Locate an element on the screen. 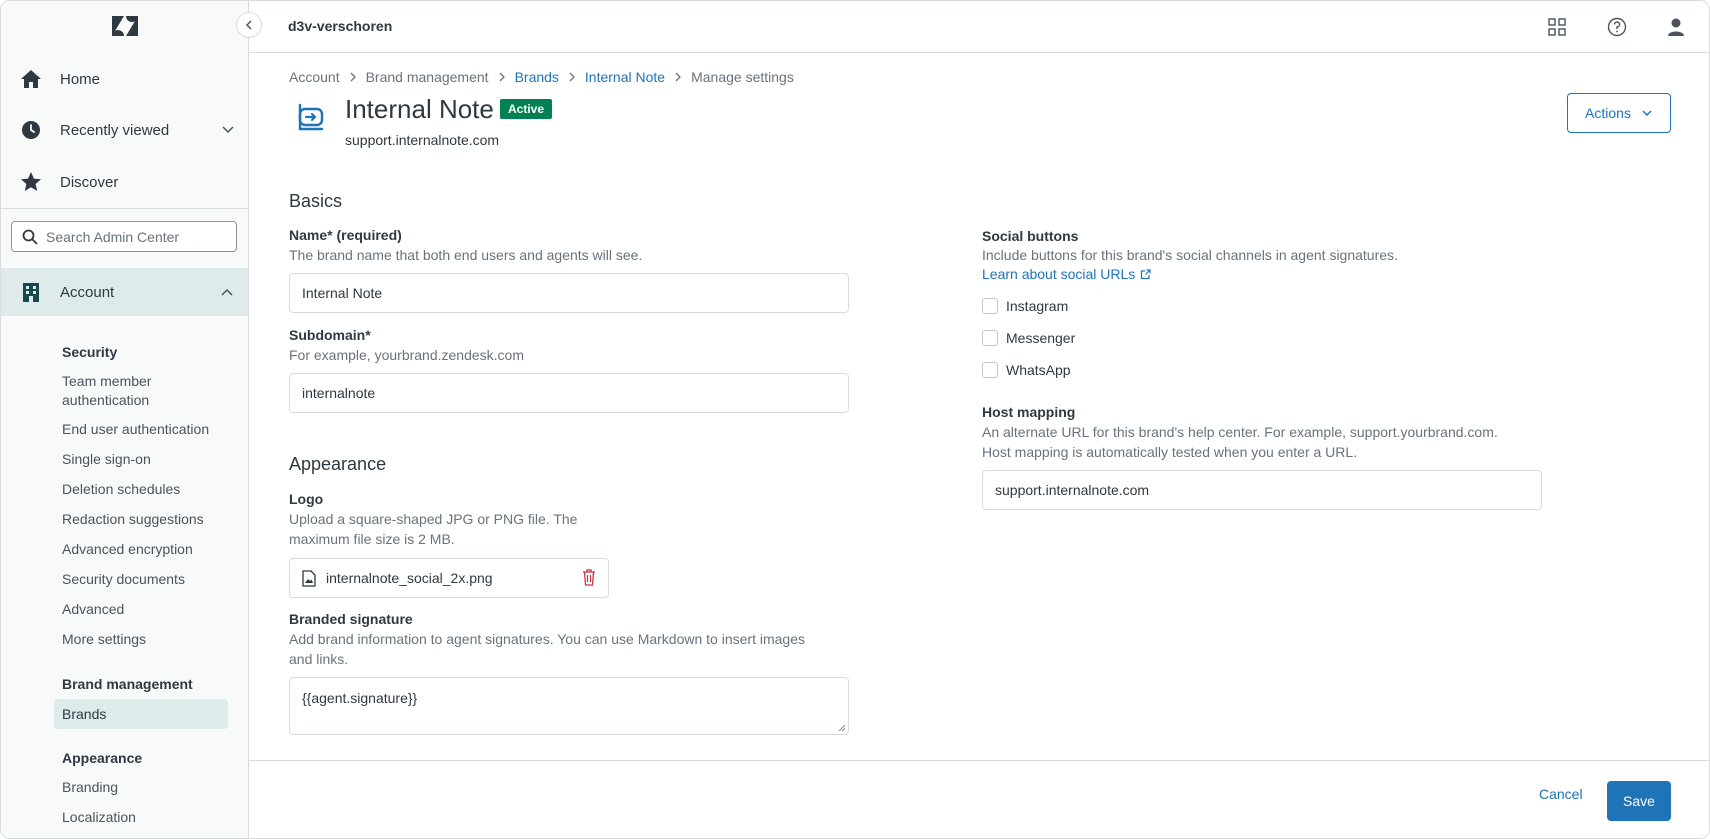 This screenshot has width=1710, height=839. delete-file-icon is located at coordinates (589, 577).